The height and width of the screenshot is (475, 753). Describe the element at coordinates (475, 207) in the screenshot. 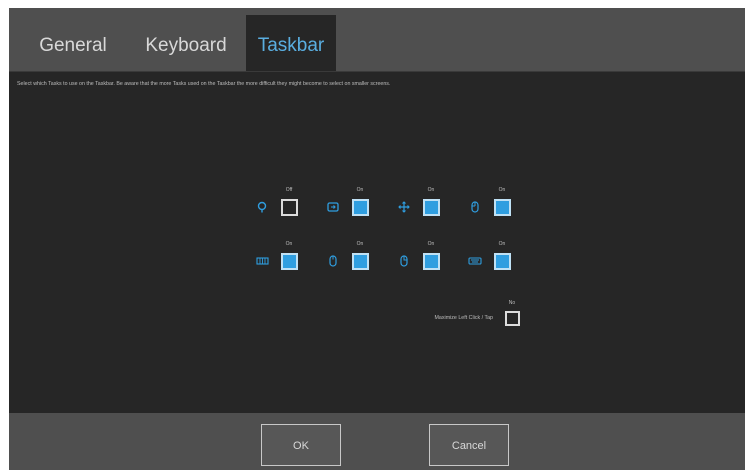

I see `mouse-left-icon` at that location.